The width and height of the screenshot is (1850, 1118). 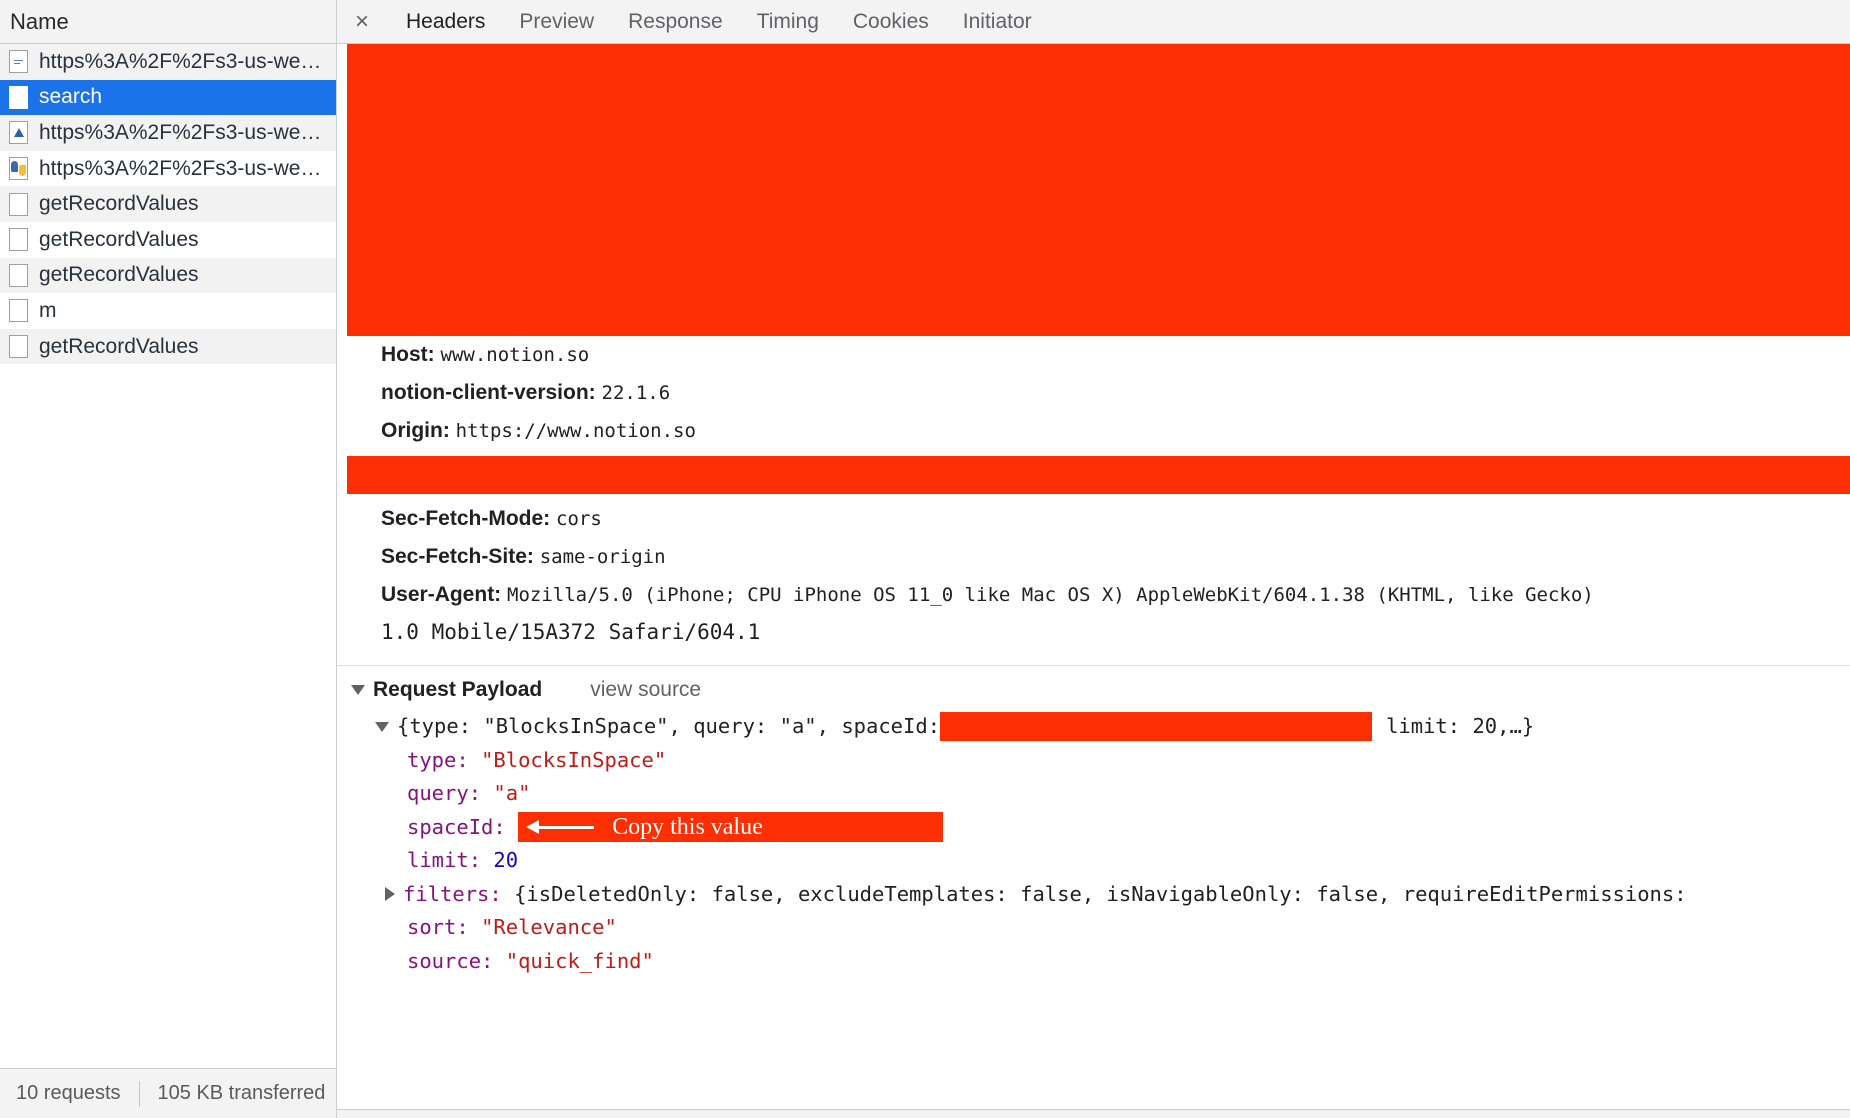 What do you see at coordinates (571, 632) in the screenshot?
I see `user-agent-value-line-2: 1.0 Mobile/15A372 Safari/604.1` at bounding box center [571, 632].